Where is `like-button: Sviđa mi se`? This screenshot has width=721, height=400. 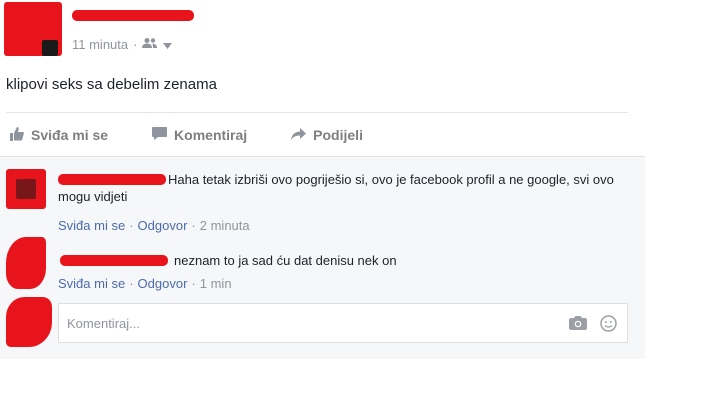
like-button: Sviđa mi se is located at coordinates (59, 135).